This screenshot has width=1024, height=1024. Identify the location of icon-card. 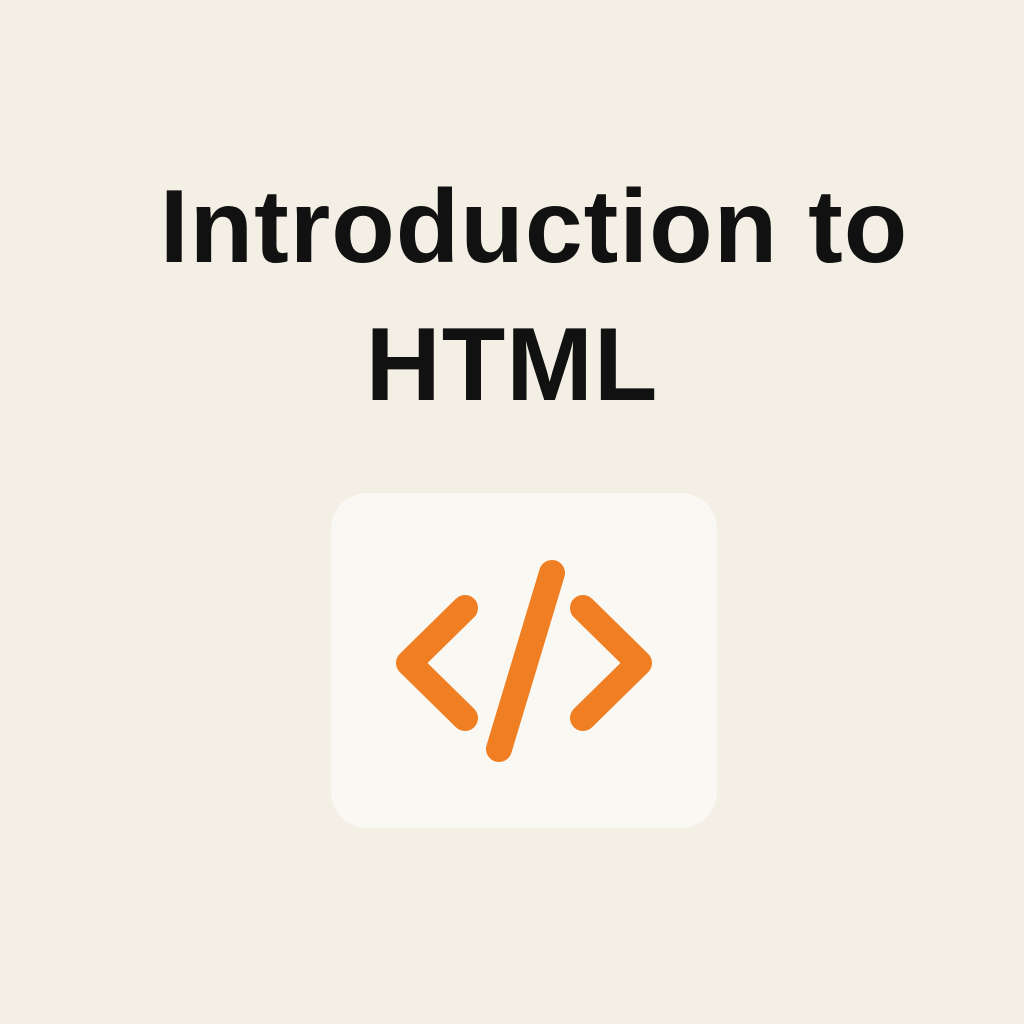
(524, 660).